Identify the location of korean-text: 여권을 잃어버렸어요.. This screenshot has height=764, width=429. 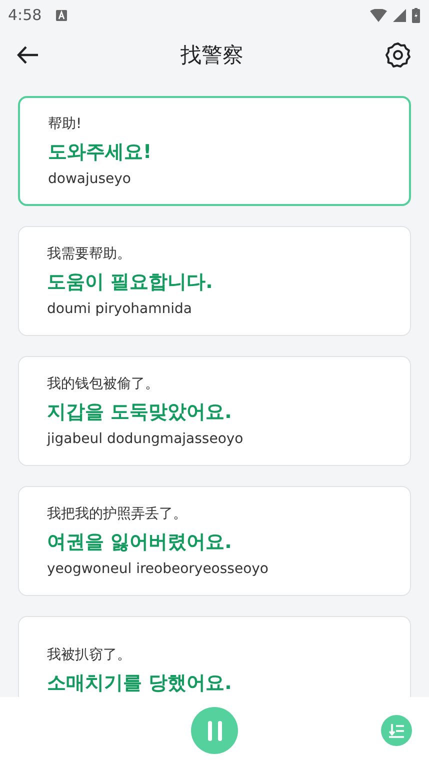
(140, 542).